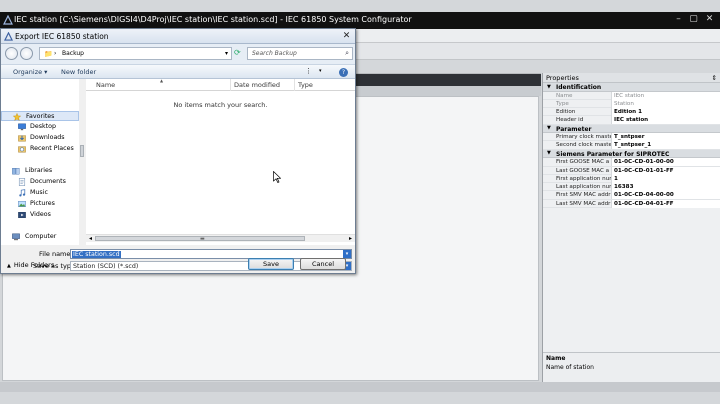 Image resolution: width=720 pixels, height=404 pixels. Describe the element at coordinates (22, 149) in the screenshot. I see `recent-places-icon` at that location.